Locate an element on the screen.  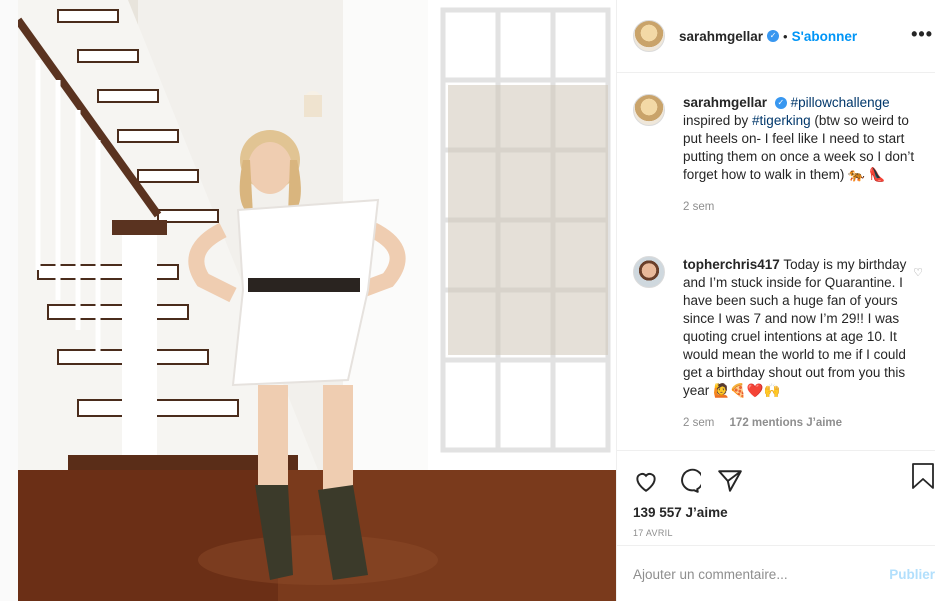
caption-avatar is located at coordinates (649, 110).